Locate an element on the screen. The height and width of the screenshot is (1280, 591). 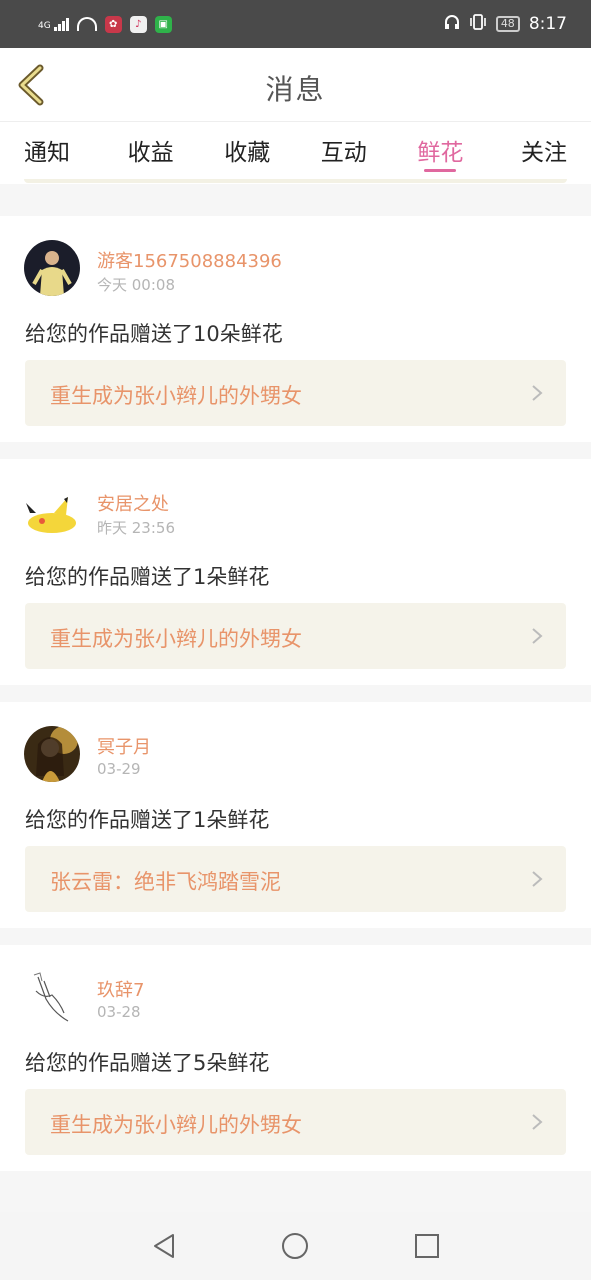
message-time: 03-28 is located at coordinates (119, 1012).